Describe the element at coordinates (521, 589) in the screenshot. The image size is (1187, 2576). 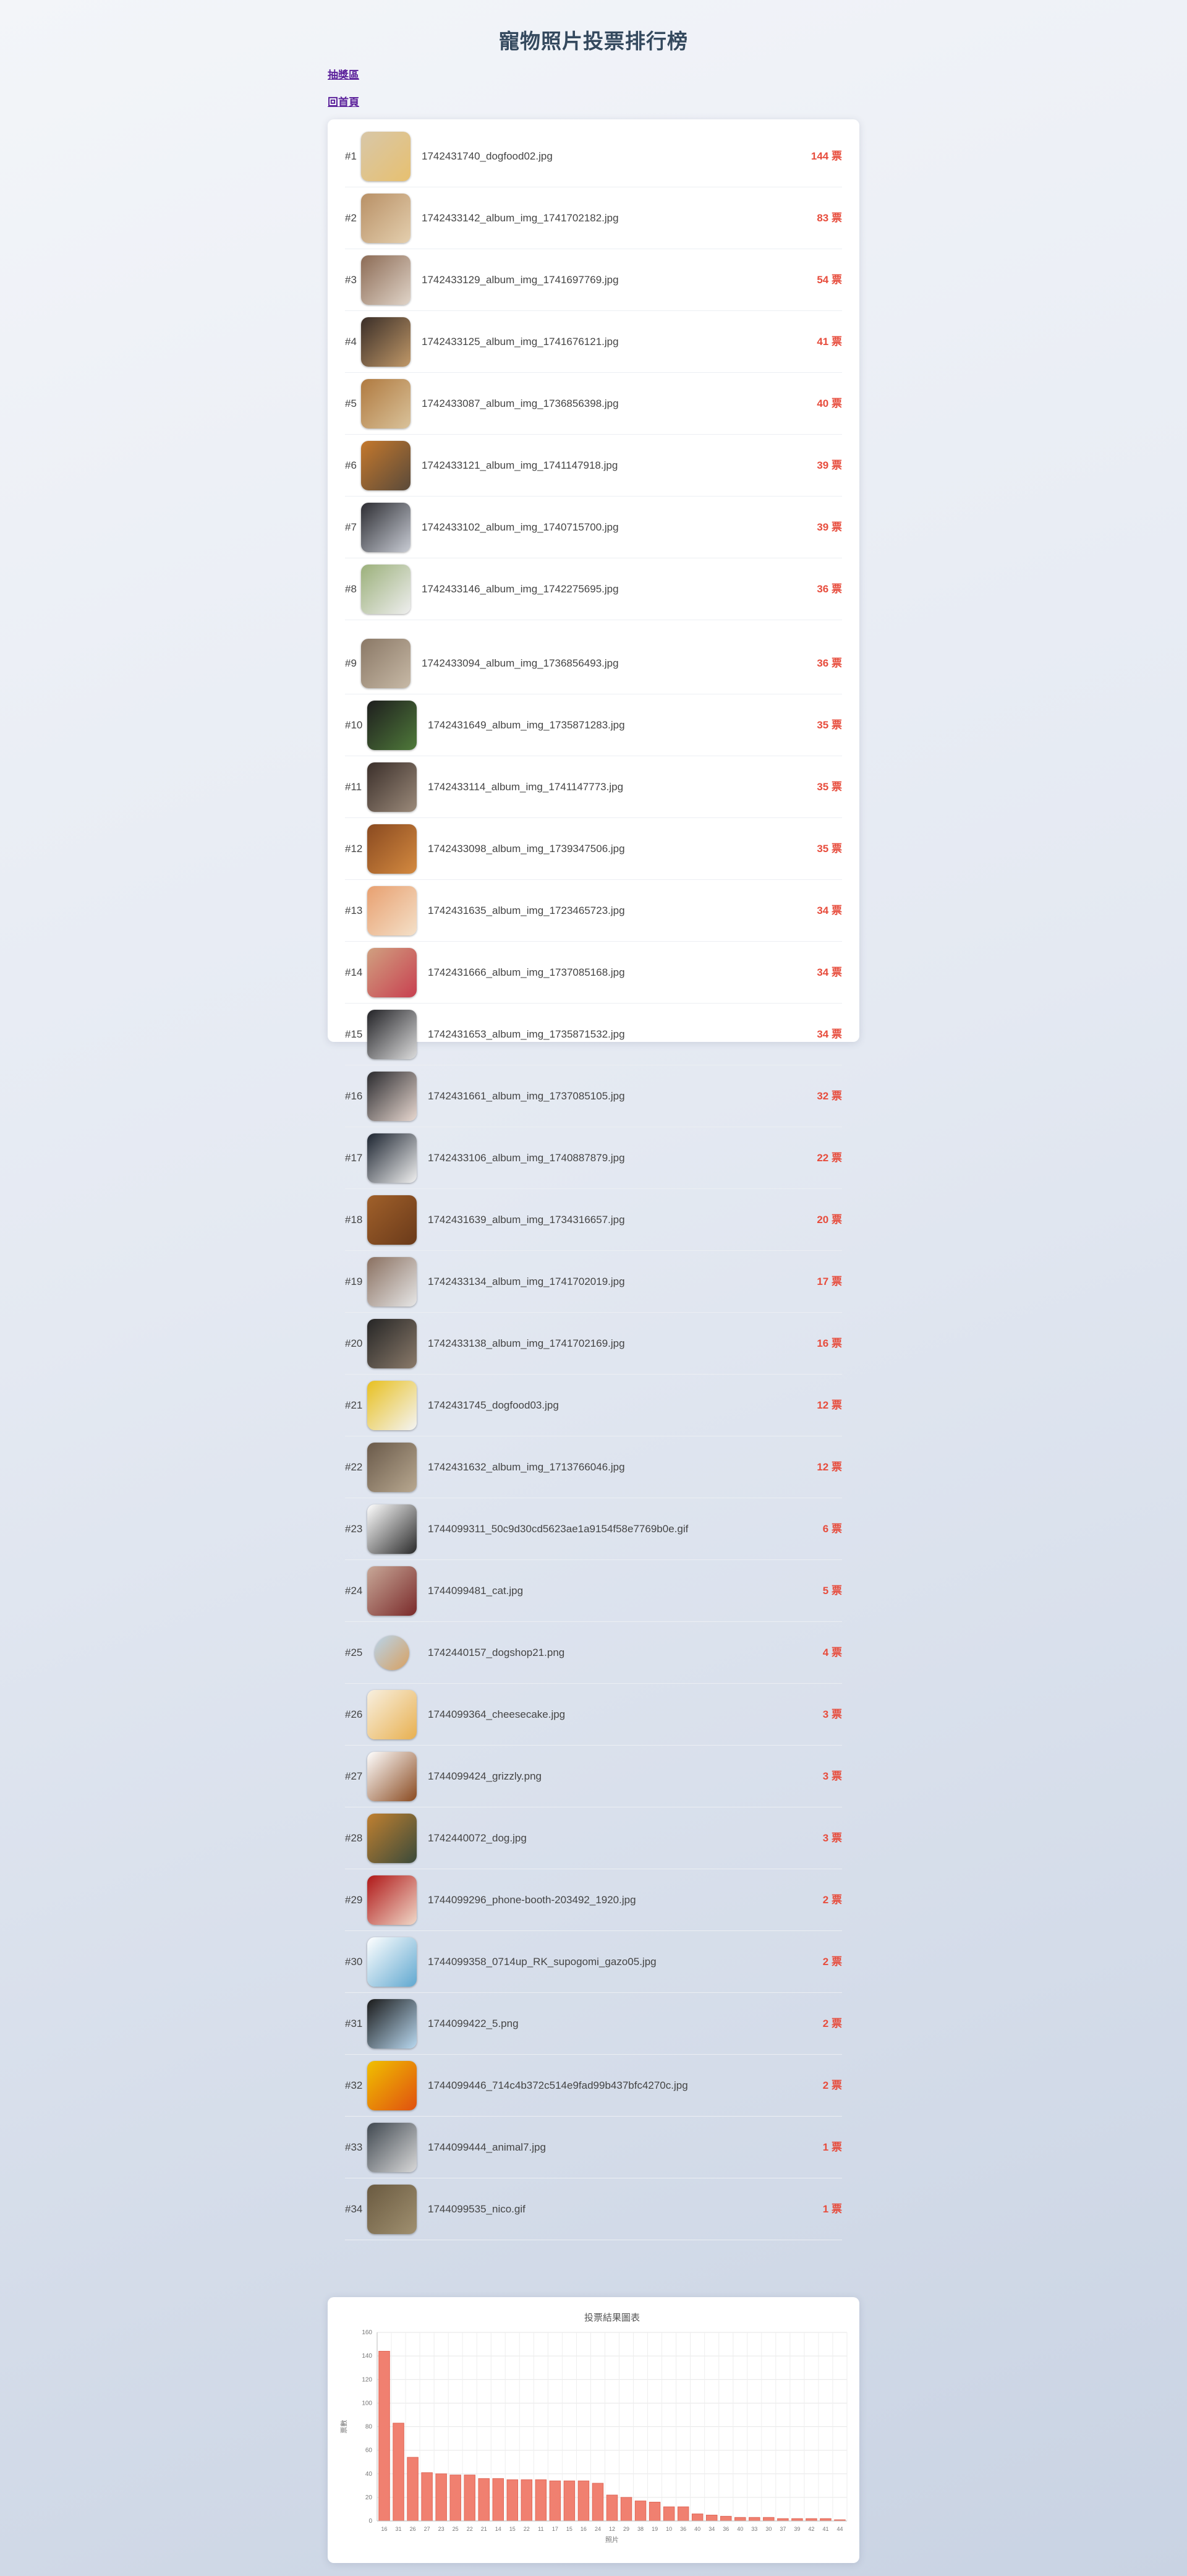
I see `photo-filename: 1742433146_album_img_1742275695.jpg` at that location.